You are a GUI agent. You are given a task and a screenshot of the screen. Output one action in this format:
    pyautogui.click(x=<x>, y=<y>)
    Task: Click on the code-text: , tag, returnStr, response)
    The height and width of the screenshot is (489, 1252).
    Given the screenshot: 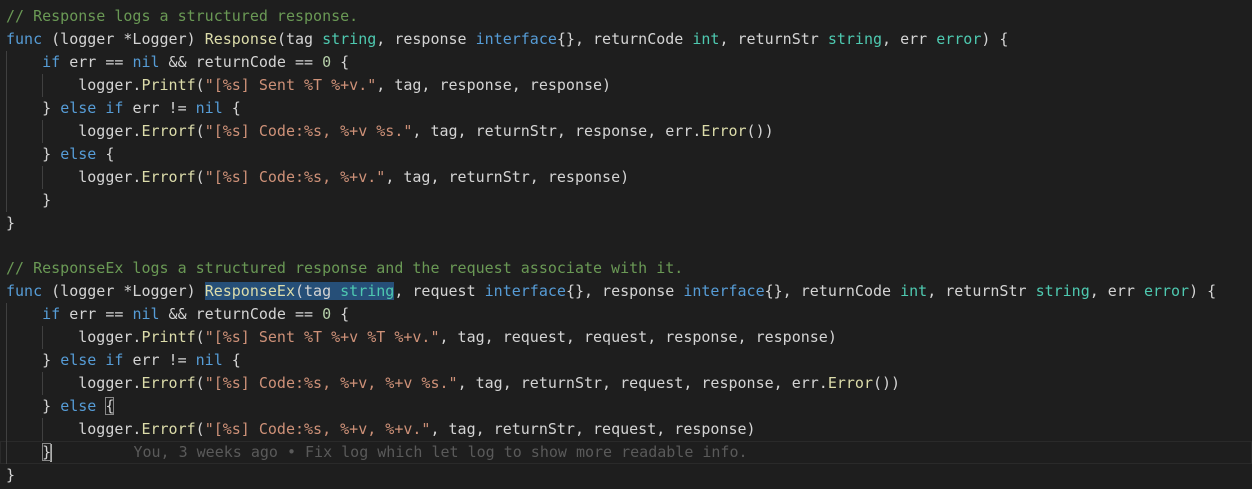 What is the action you would take?
    pyautogui.click(x=507, y=177)
    